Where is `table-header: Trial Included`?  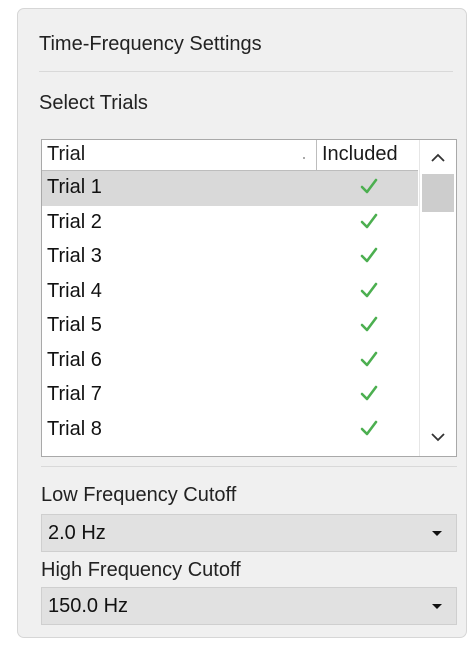
table-header: Trial Included is located at coordinates (230, 155).